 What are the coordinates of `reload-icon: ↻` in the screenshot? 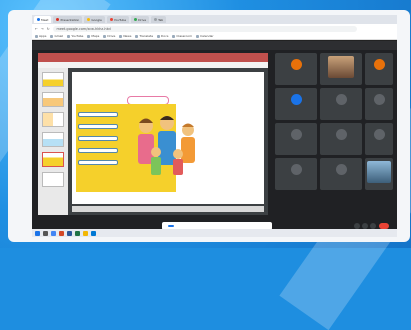 It's located at (48, 29).